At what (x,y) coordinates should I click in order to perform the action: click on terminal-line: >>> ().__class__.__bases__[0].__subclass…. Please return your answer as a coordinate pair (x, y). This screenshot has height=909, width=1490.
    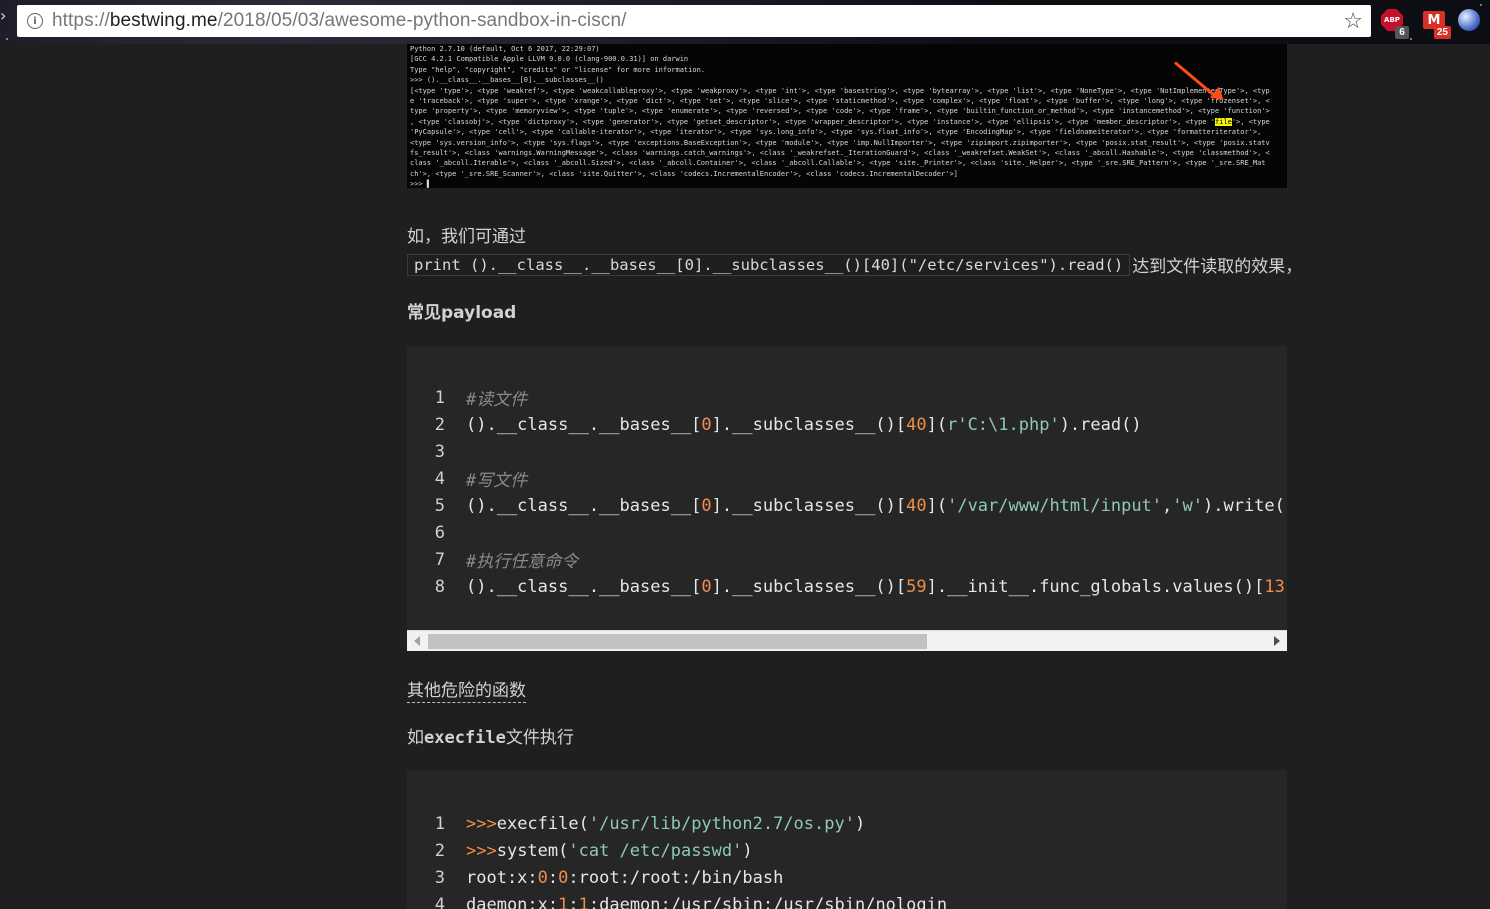
    Looking at the image, I should click on (507, 80).